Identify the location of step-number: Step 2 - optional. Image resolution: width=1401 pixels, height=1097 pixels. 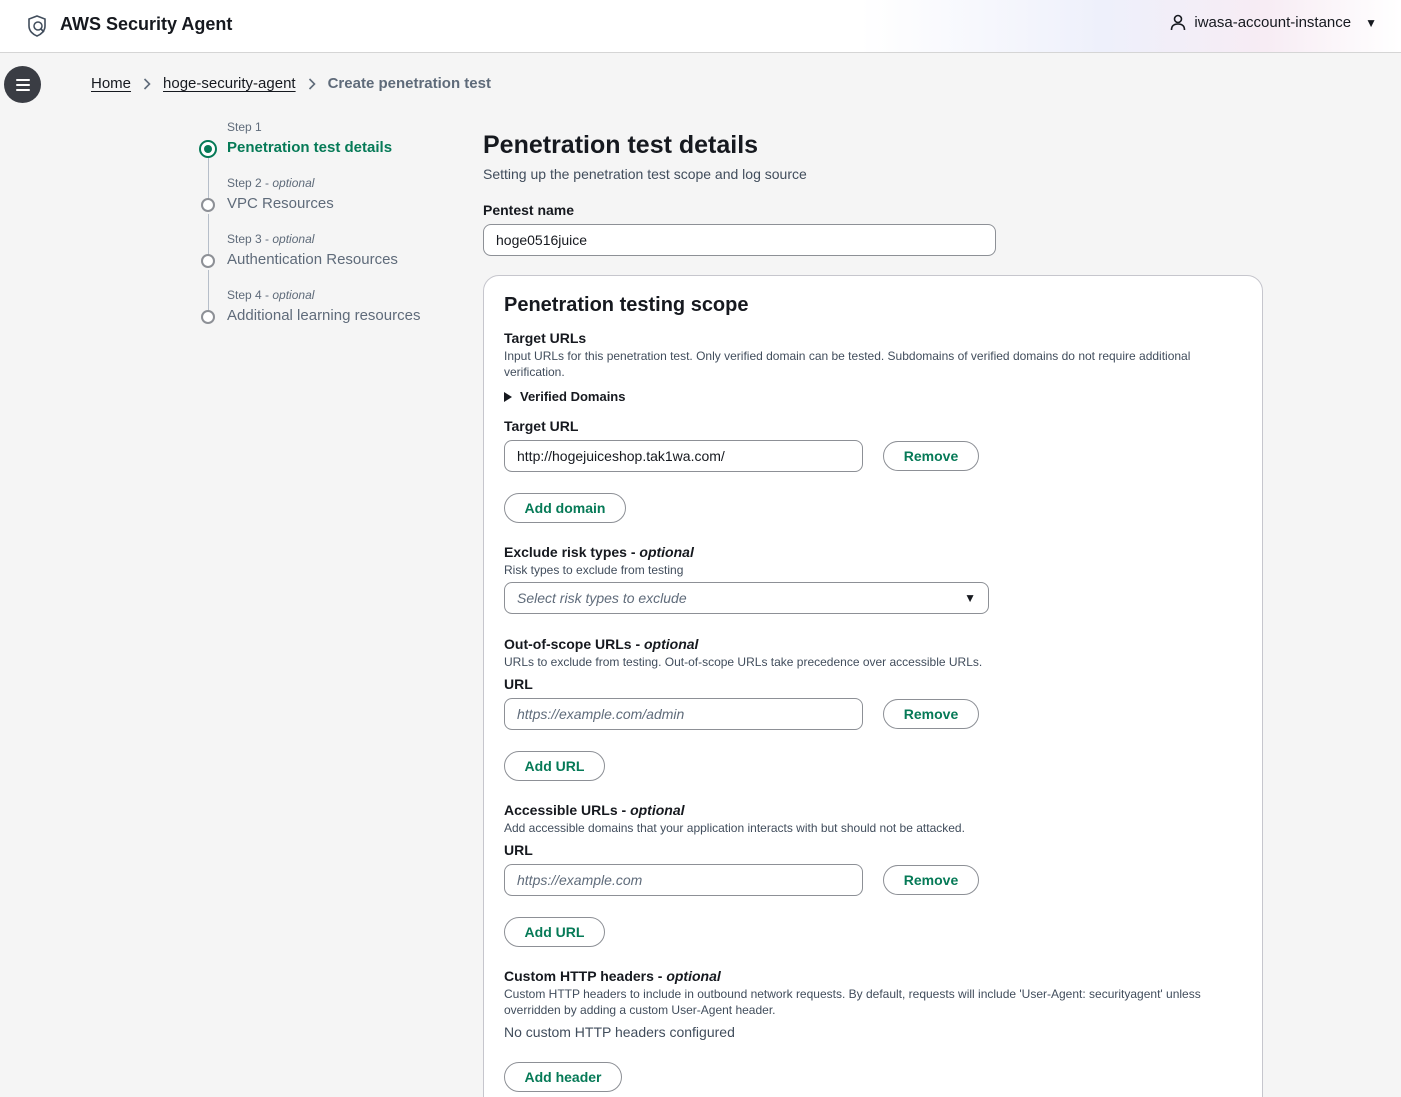
(271, 183).